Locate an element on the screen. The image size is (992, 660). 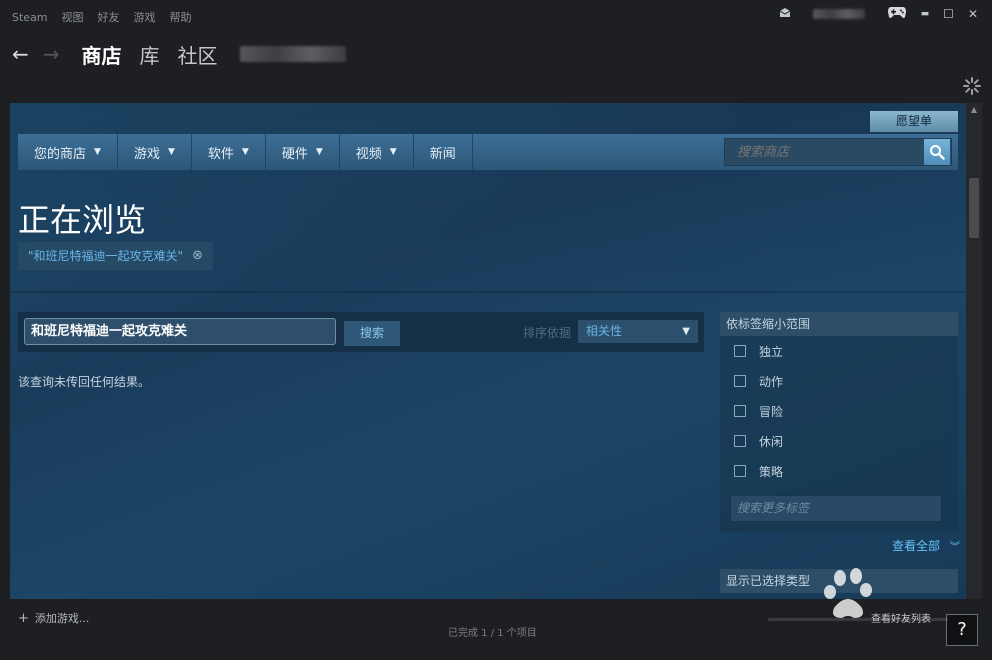
nav-store: 商店 is located at coordinates (102, 54).